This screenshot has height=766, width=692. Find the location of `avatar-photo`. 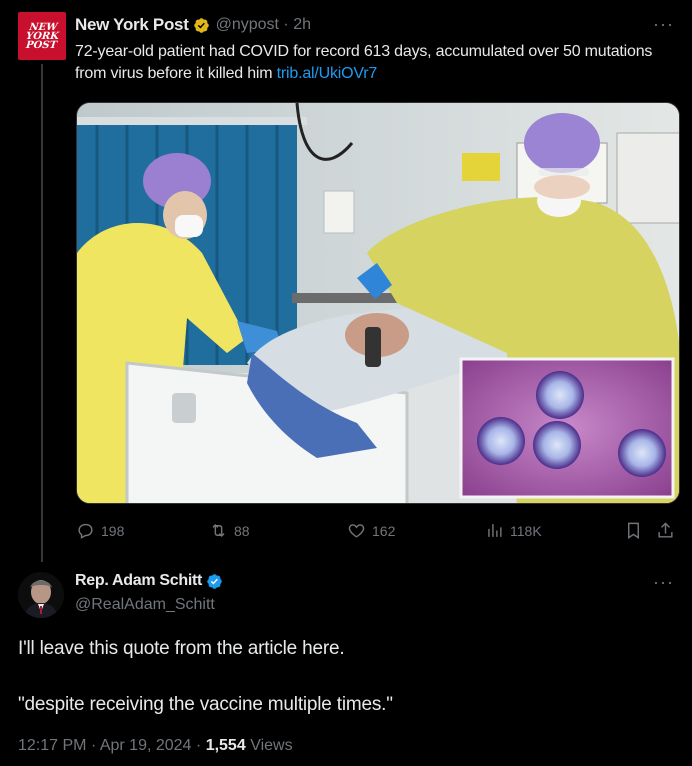

avatar-photo is located at coordinates (41, 595).